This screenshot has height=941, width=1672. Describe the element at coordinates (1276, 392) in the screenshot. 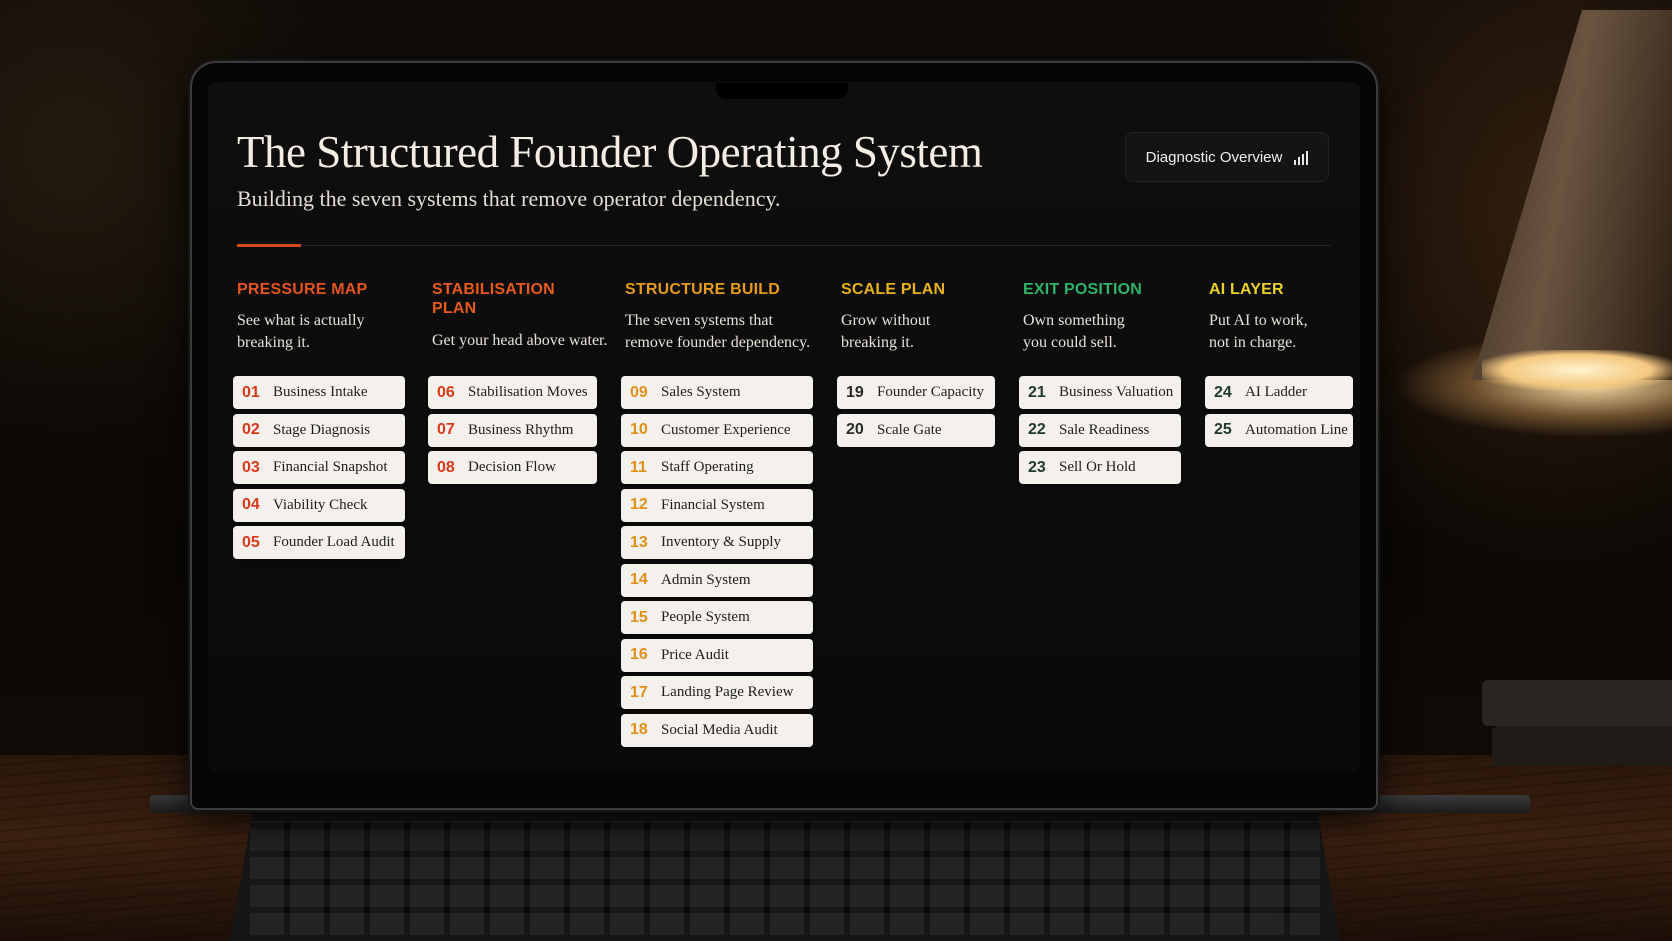

I see `card-label: AI Ladder` at that location.